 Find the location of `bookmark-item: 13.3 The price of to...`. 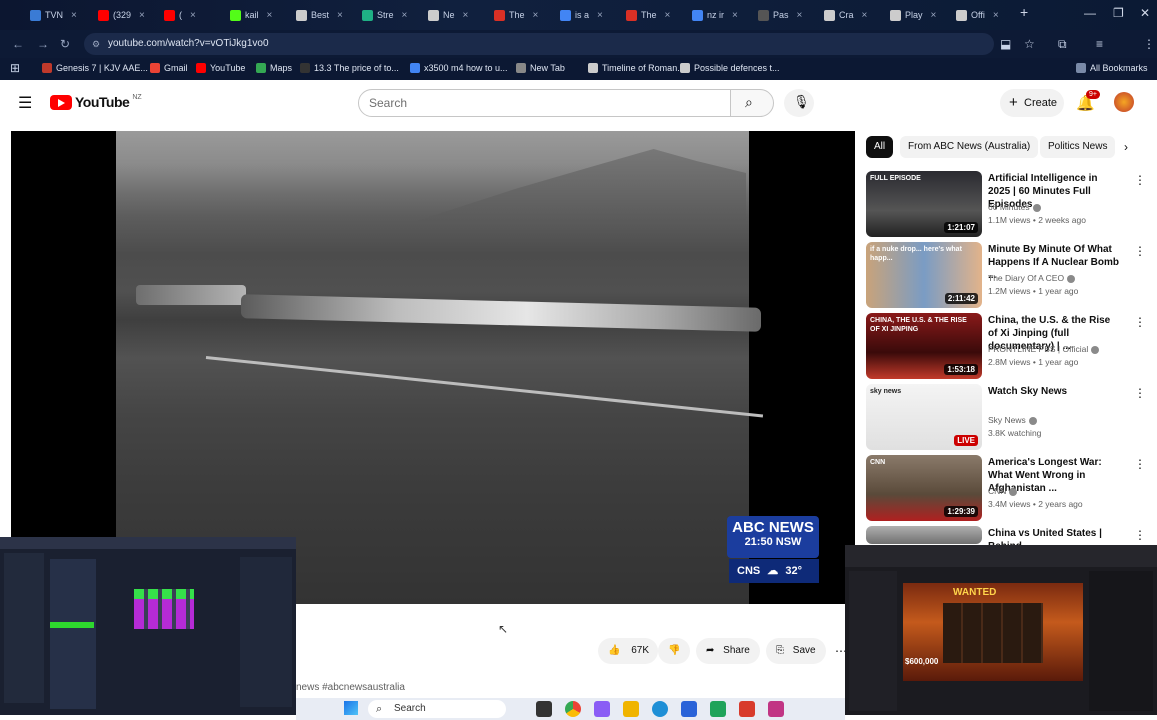

bookmark-item: 13.3 The price of to... is located at coordinates (349, 68).